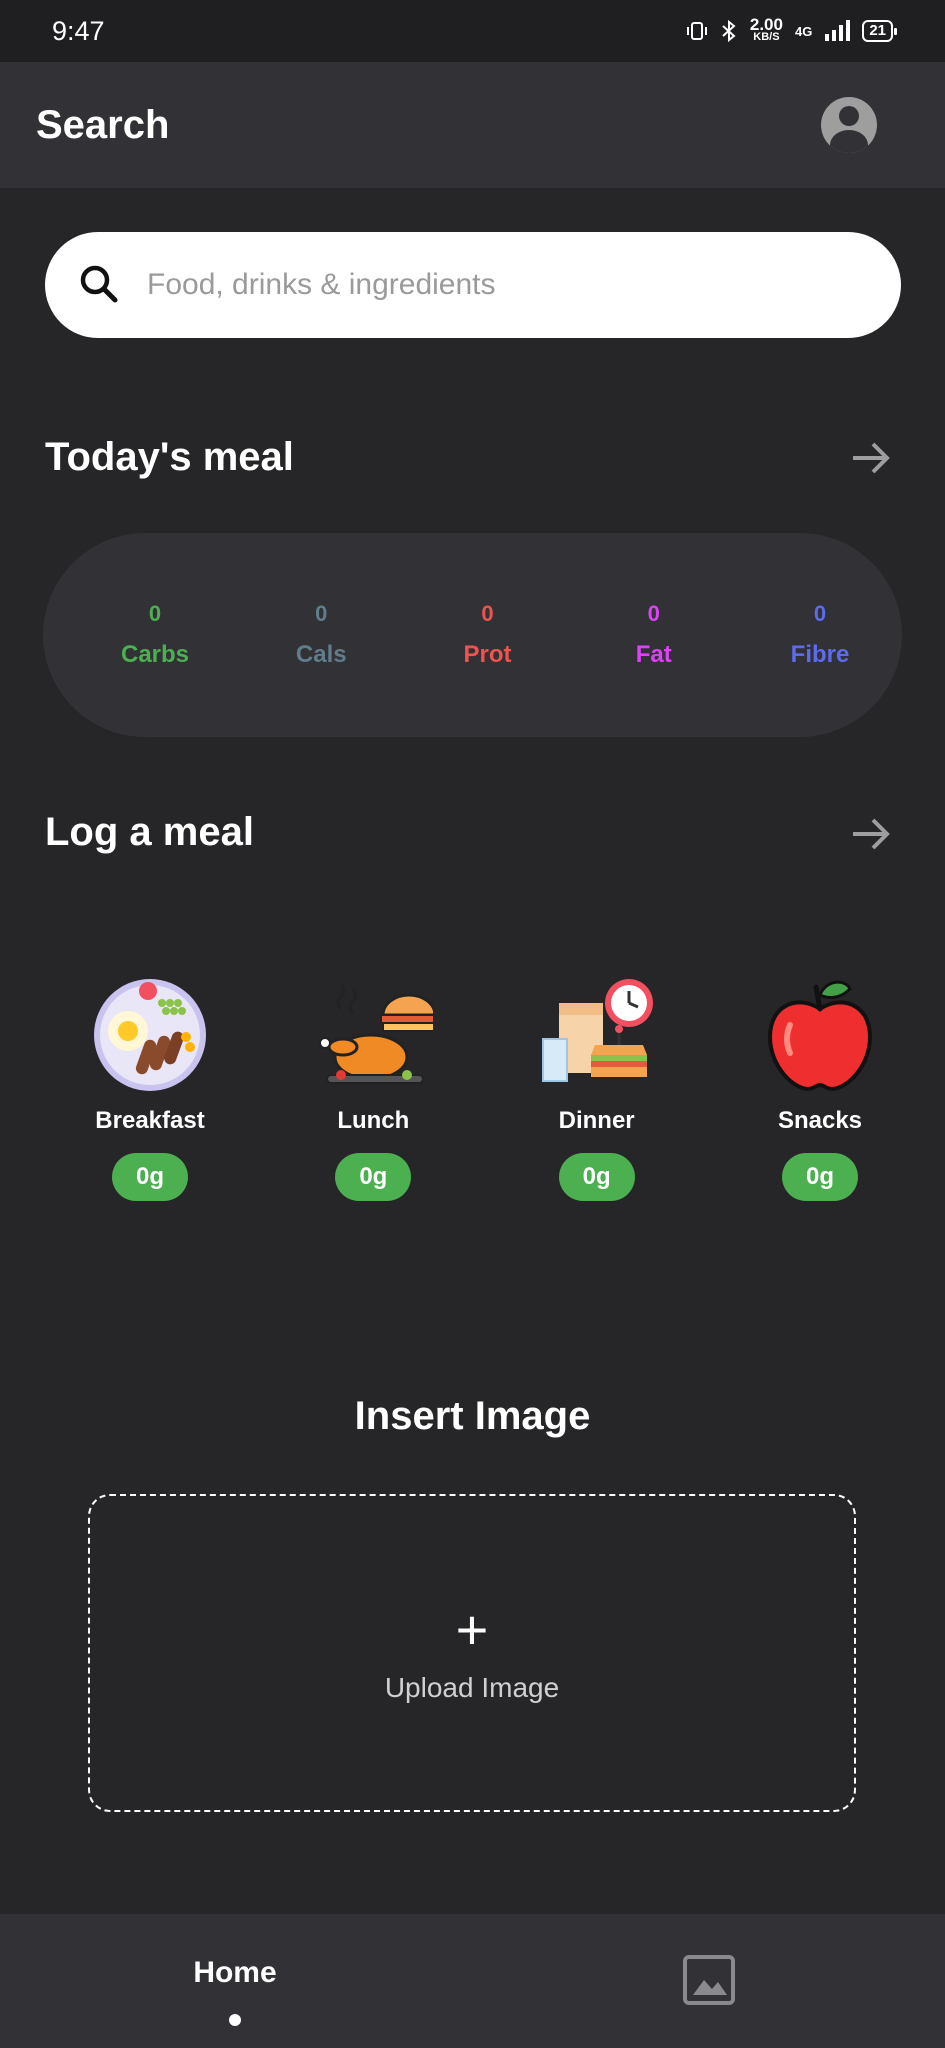 This screenshot has width=945, height=2048. What do you see at coordinates (103, 124) in the screenshot?
I see `page-title: Search` at bounding box center [103, 124].